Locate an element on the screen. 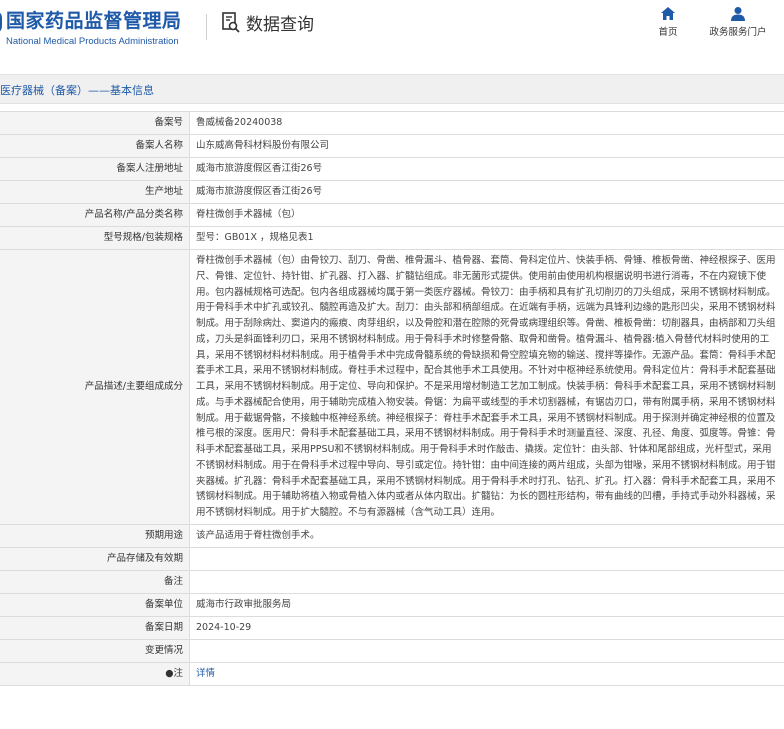 The width and height of the screenshot is (784, 729). row-label: 产品存储及有效期 is located at coordinates (95, 558).